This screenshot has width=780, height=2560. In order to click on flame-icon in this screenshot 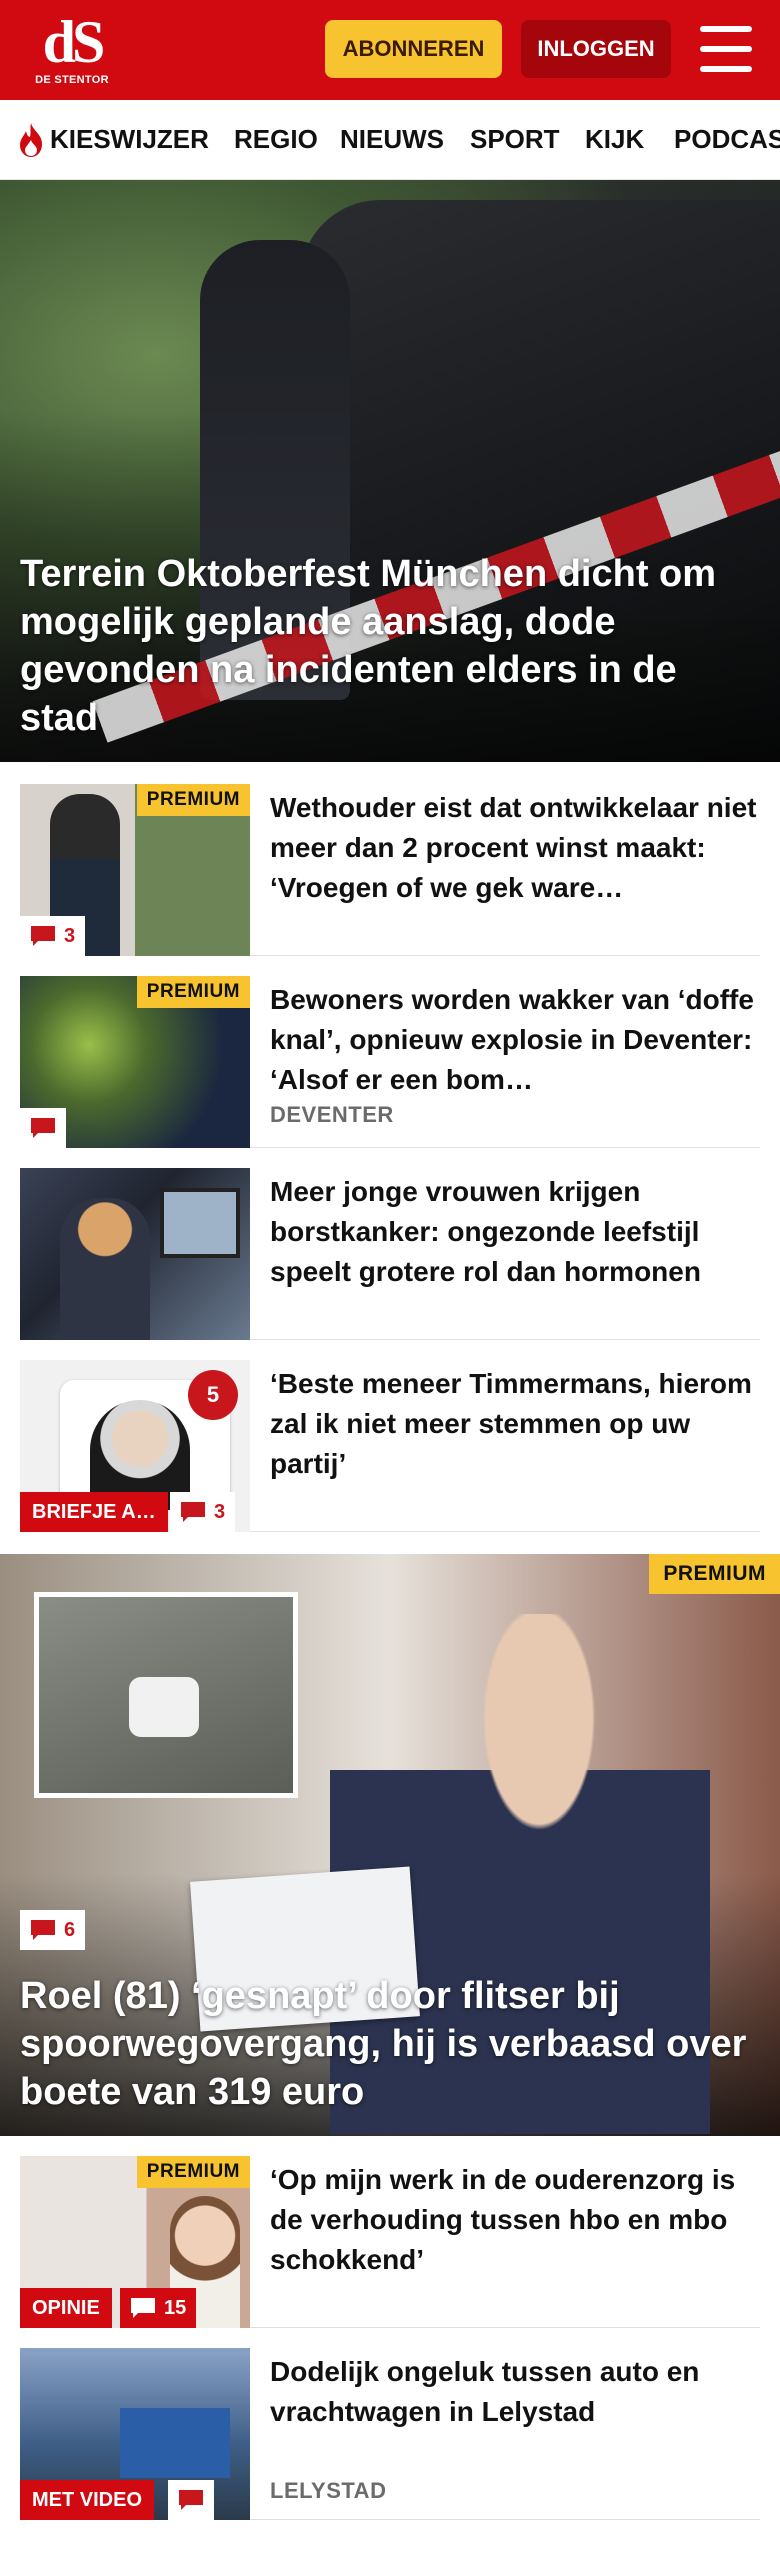, I will do `click(31, 140)`.